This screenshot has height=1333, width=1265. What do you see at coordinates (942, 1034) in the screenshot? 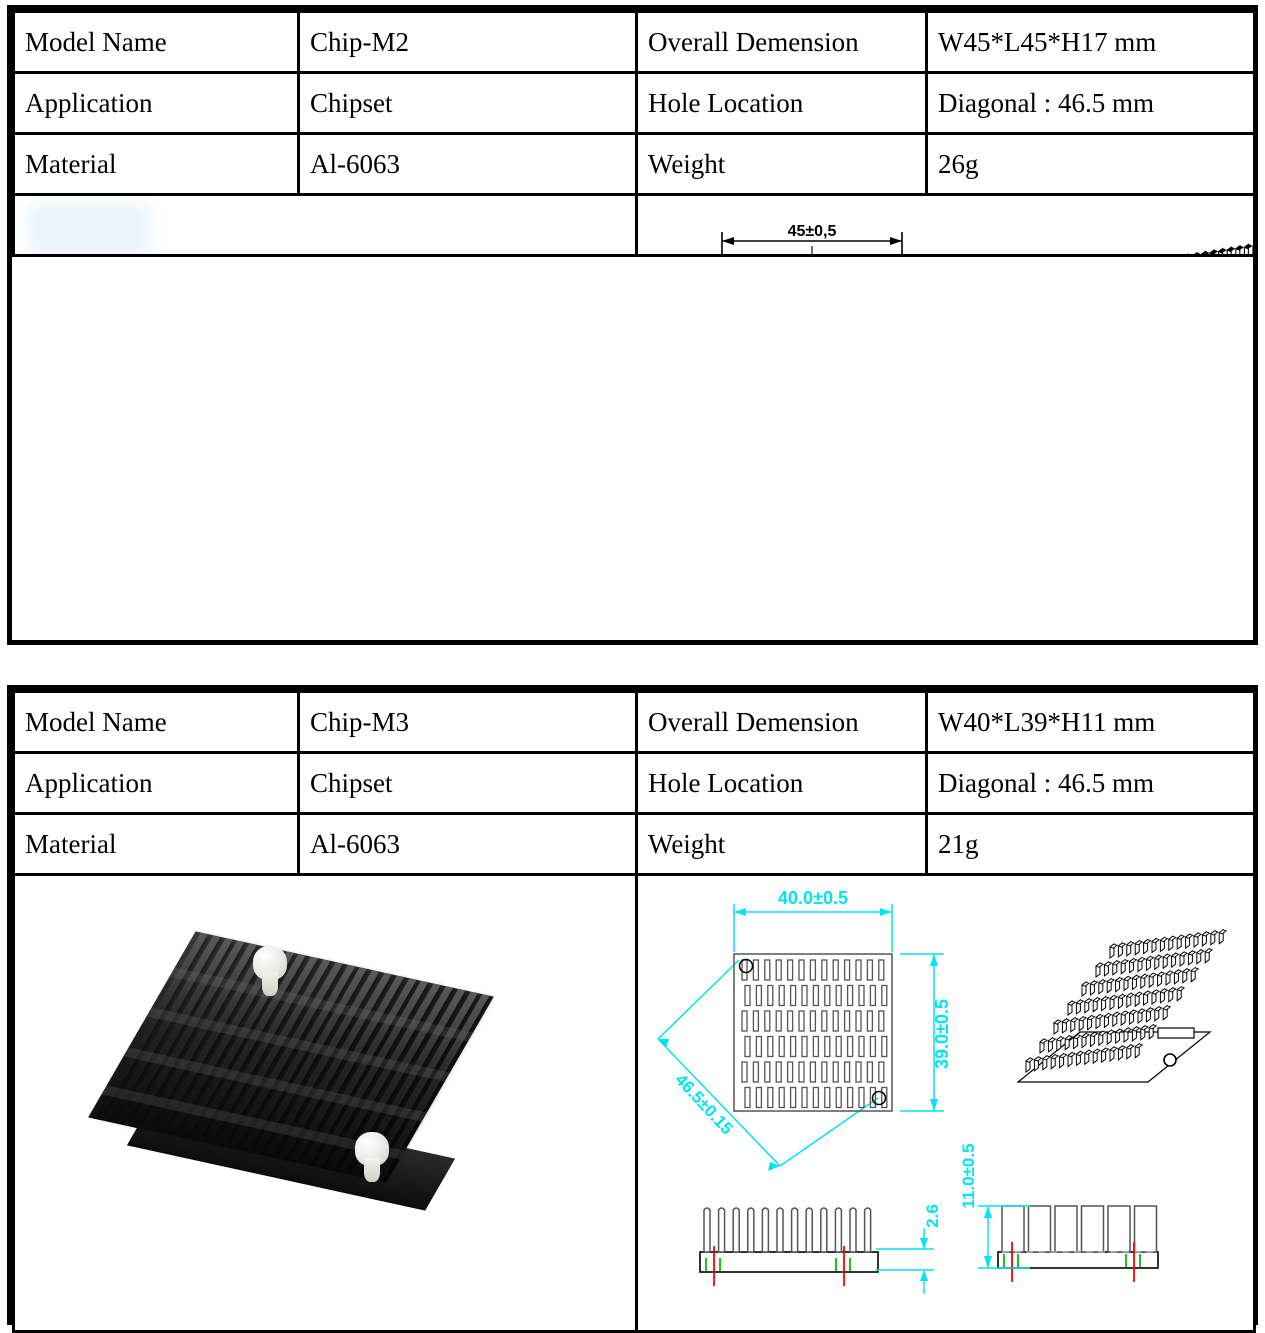
I see `dim-height-label: 39.0±0.5` at bounding box center [942, 1034].